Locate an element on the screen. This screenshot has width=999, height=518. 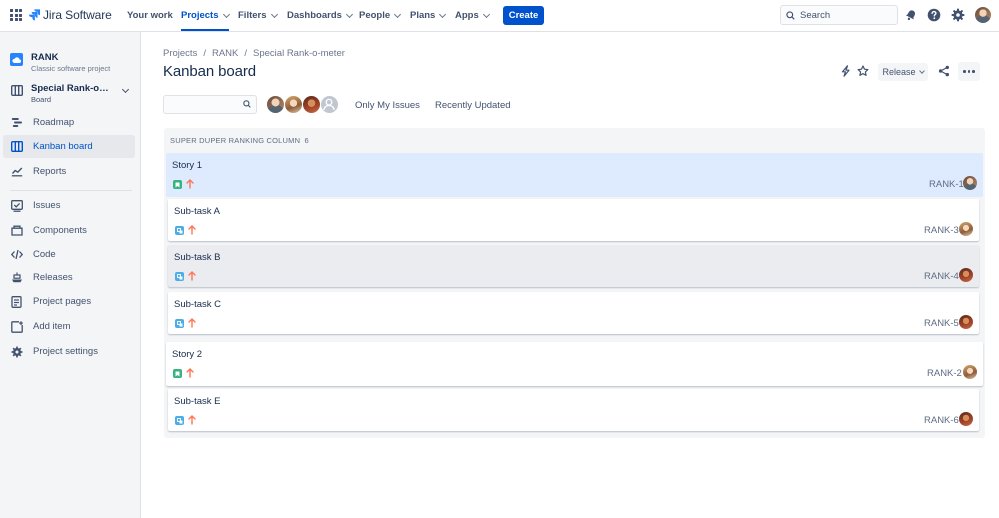
app-switcher-icon is located at coordinates (16, 15).